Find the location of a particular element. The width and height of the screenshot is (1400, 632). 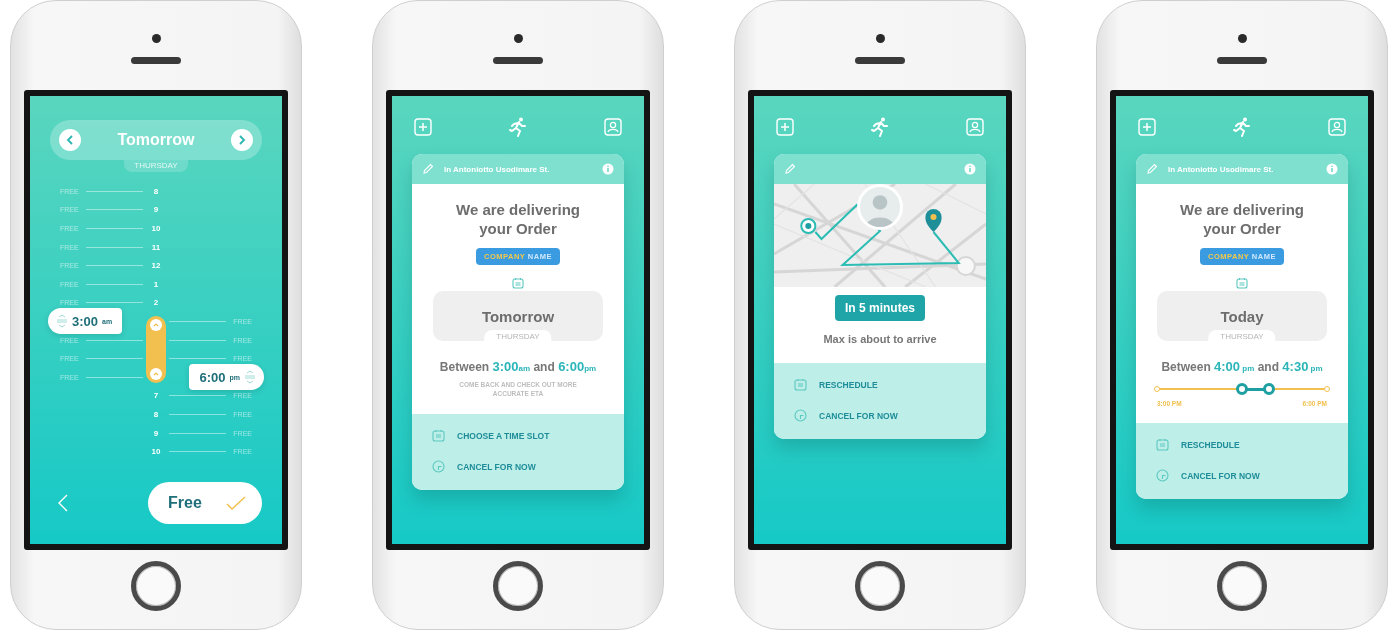

delivery-day: Tomorrow is located at coordinates (518, 316).